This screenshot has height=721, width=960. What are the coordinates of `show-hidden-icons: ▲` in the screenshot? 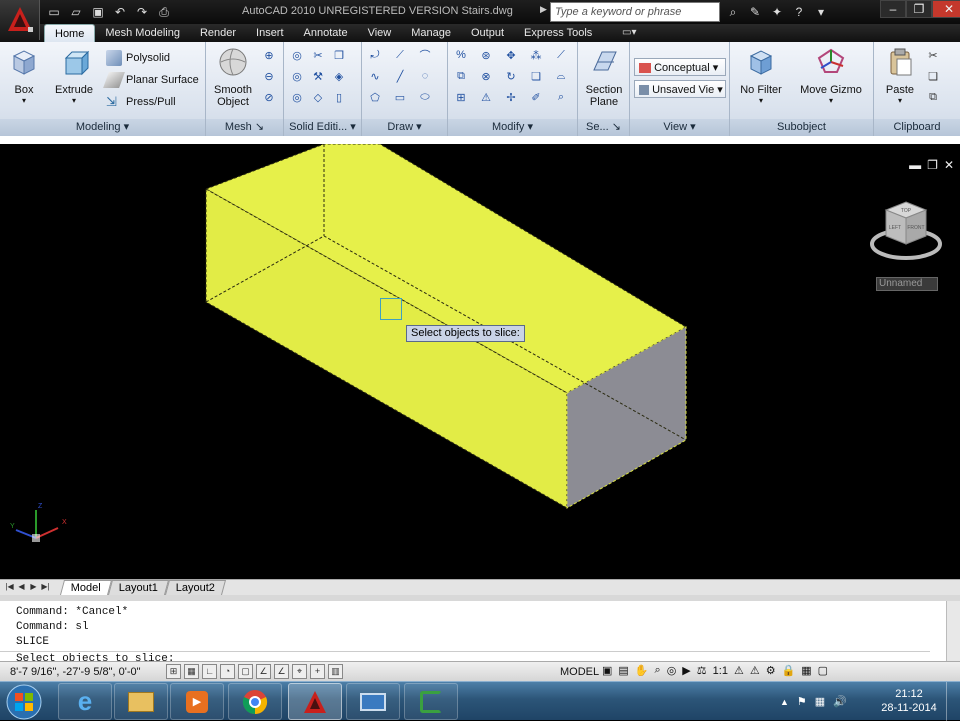 It's located at (784, 702).